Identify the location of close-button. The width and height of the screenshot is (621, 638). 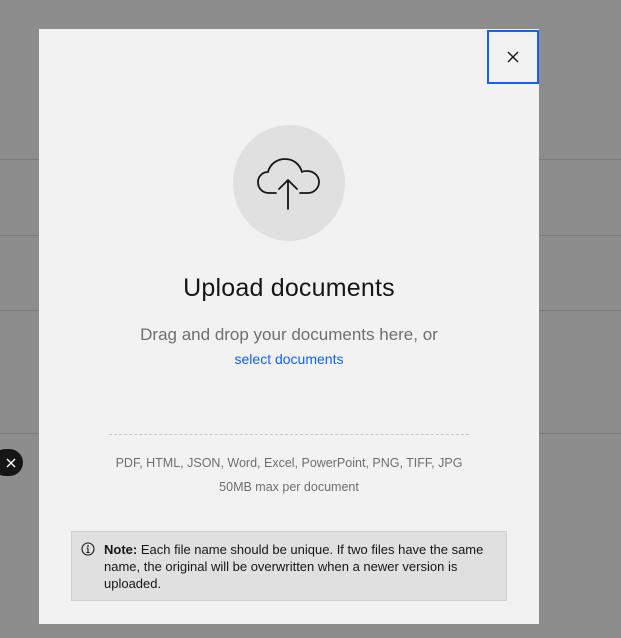
(513, 57).